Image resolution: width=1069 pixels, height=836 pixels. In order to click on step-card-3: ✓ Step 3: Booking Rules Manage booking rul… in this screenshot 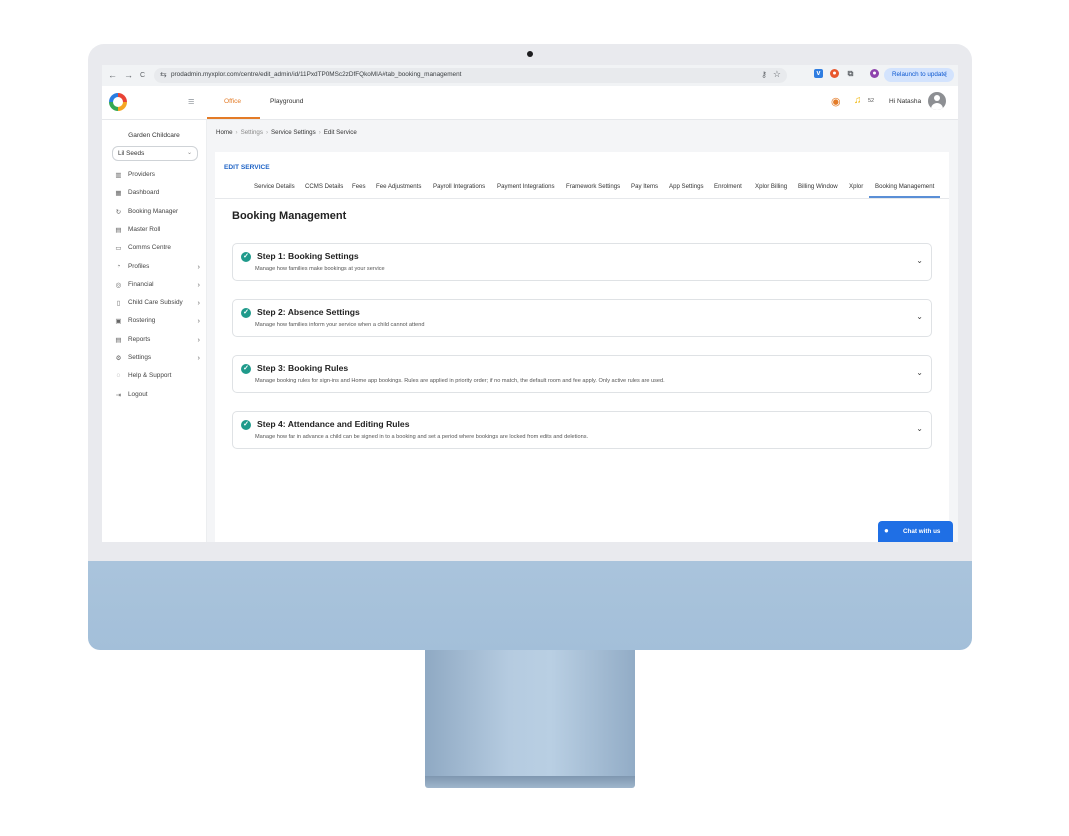, I will do `click(582, 374)`.